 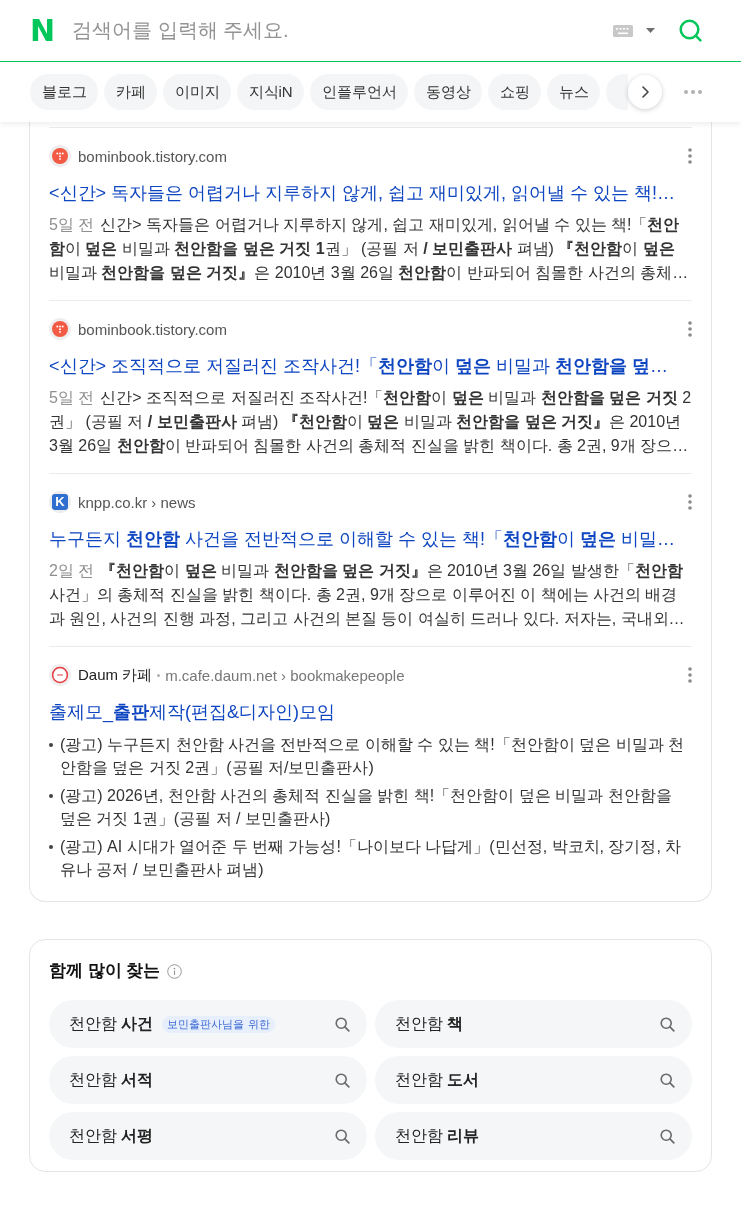 I want to click on tab: 쇼핑, so click(x=515, y=92).